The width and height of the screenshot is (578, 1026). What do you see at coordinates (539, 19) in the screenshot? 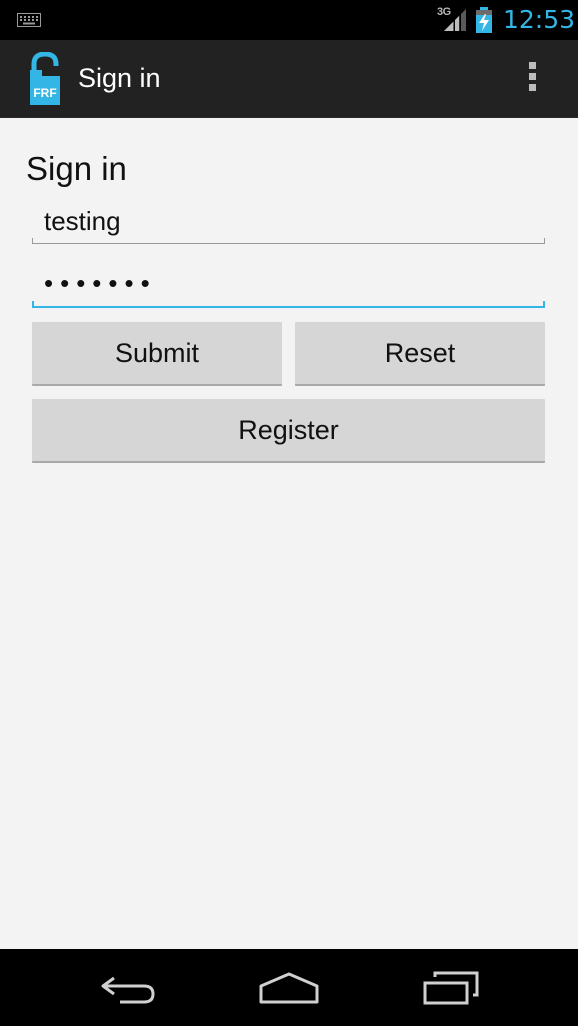
I see `status-clock: 12:53` at bounding box center [539, 19].